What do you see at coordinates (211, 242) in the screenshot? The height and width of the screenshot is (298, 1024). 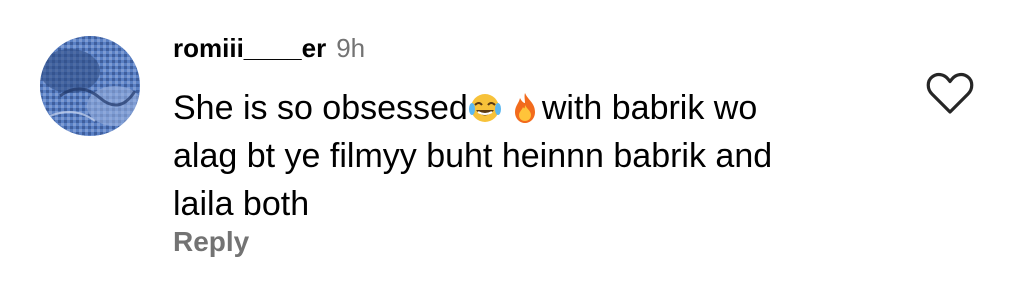 I see `reply-button: Reply` at bounding box center [211, 242].